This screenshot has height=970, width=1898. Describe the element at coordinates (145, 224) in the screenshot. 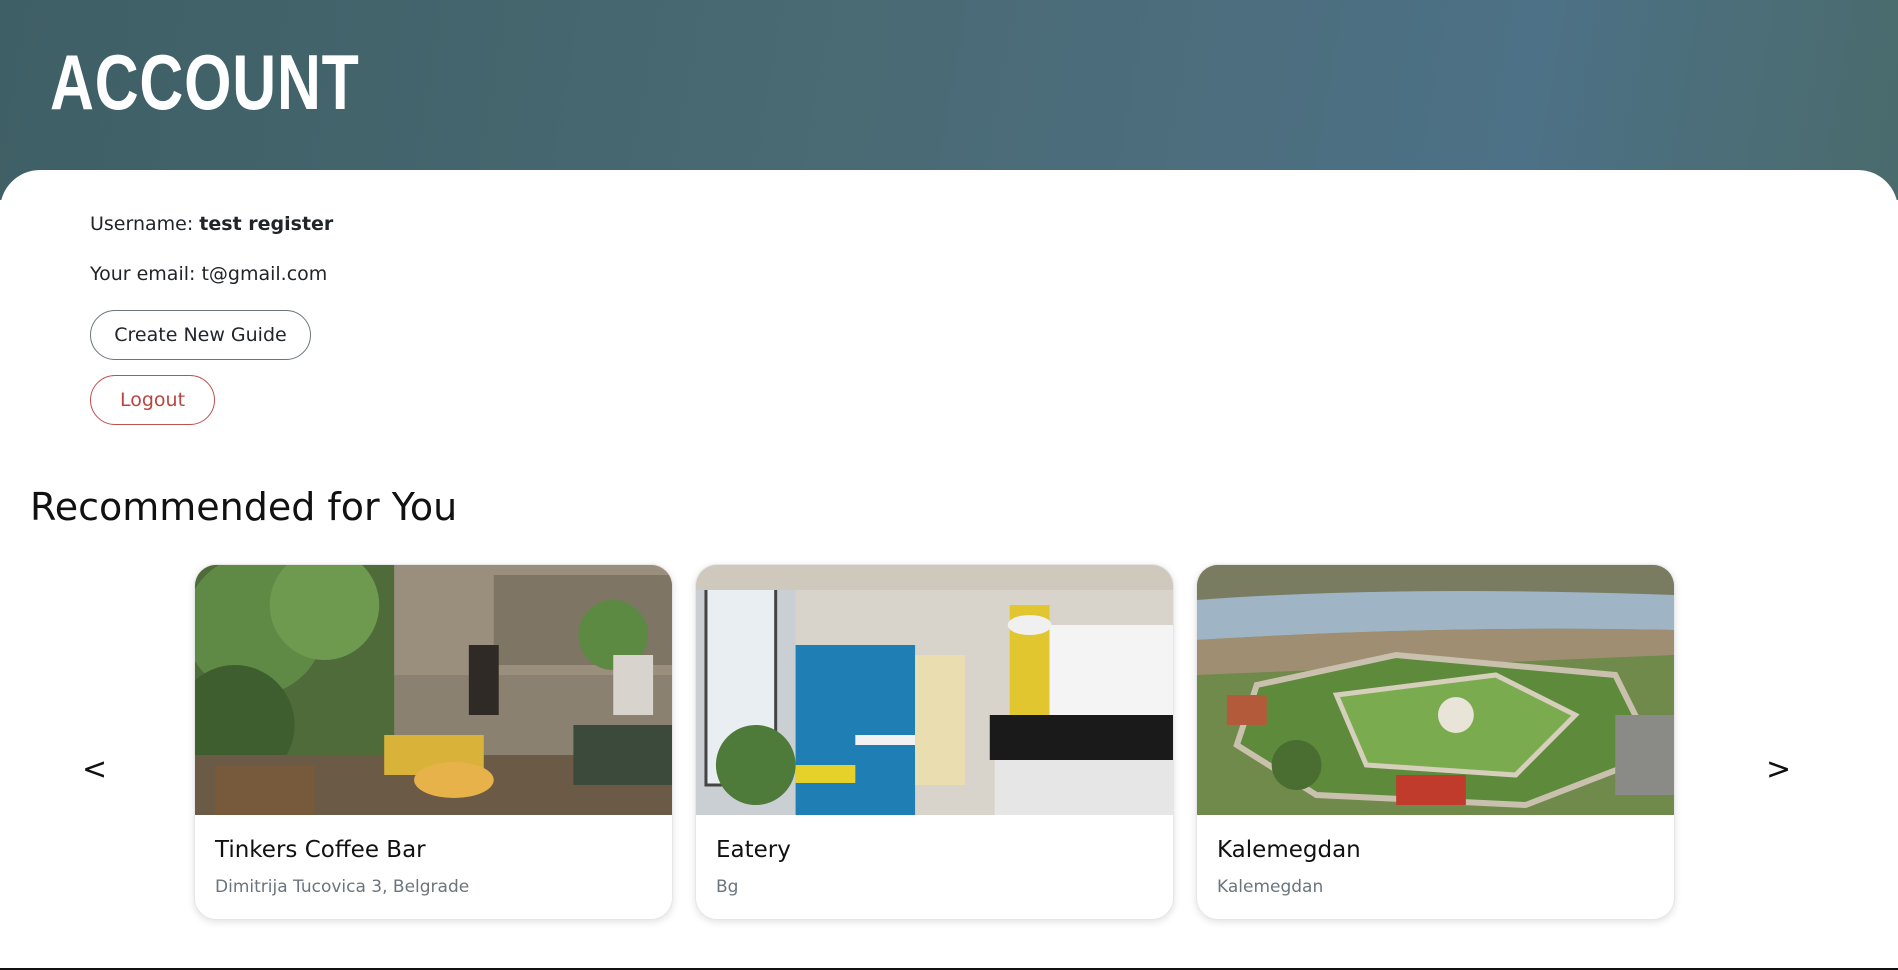

I see `username-label: Username:` at that location.